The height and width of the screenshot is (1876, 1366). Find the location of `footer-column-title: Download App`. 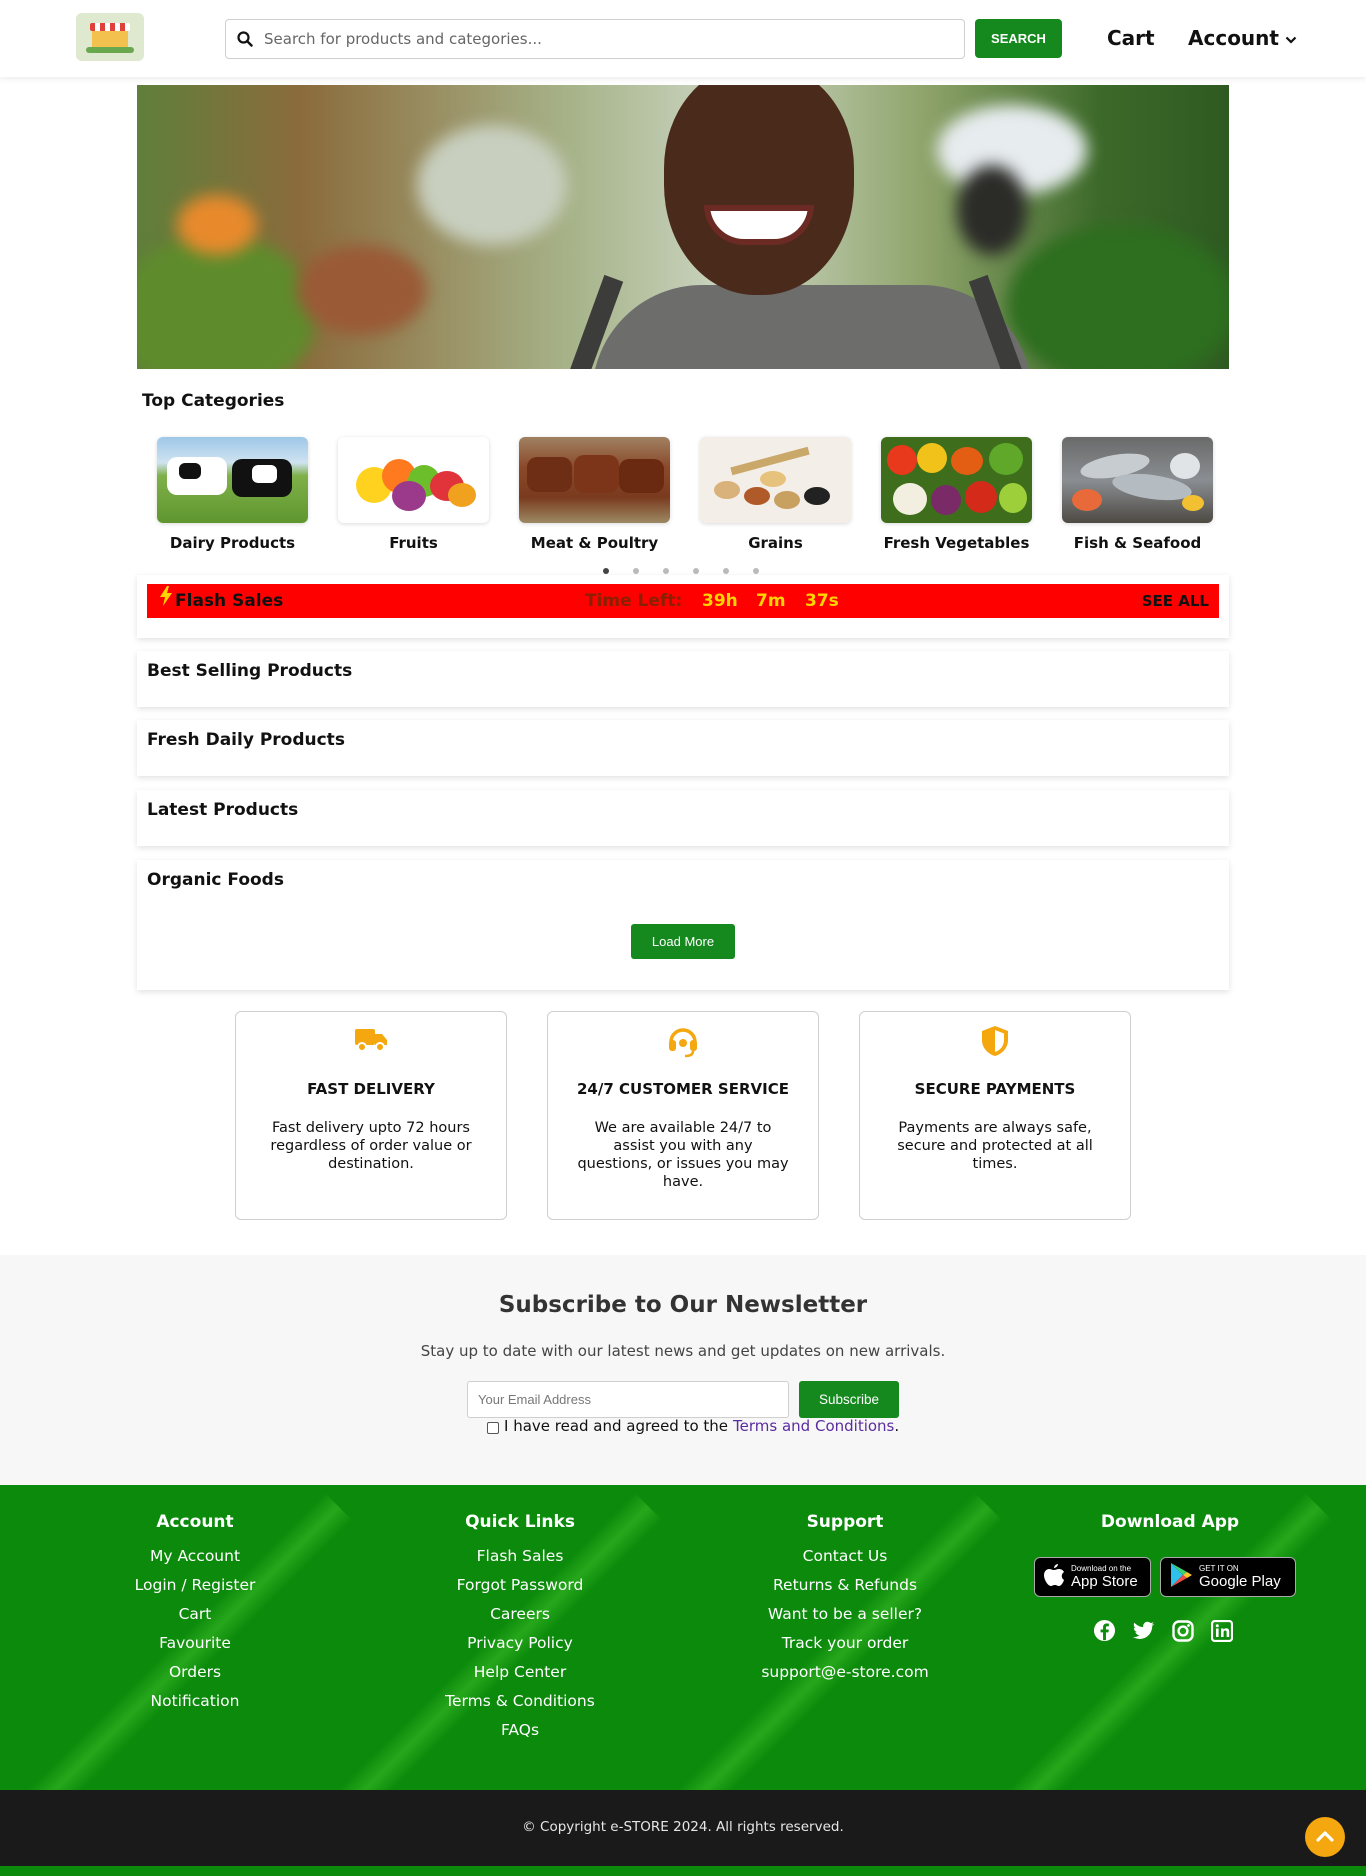

footer-column-title: Download App is located at coordinates (1170, 1522).